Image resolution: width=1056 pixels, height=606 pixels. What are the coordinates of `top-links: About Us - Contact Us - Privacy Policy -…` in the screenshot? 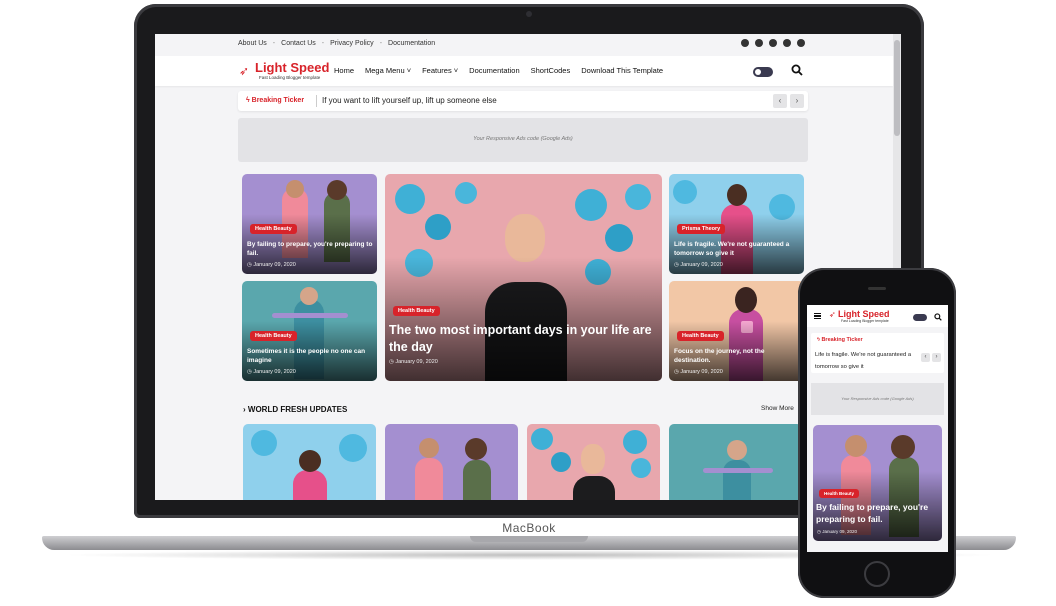 It's located at (336, 43).